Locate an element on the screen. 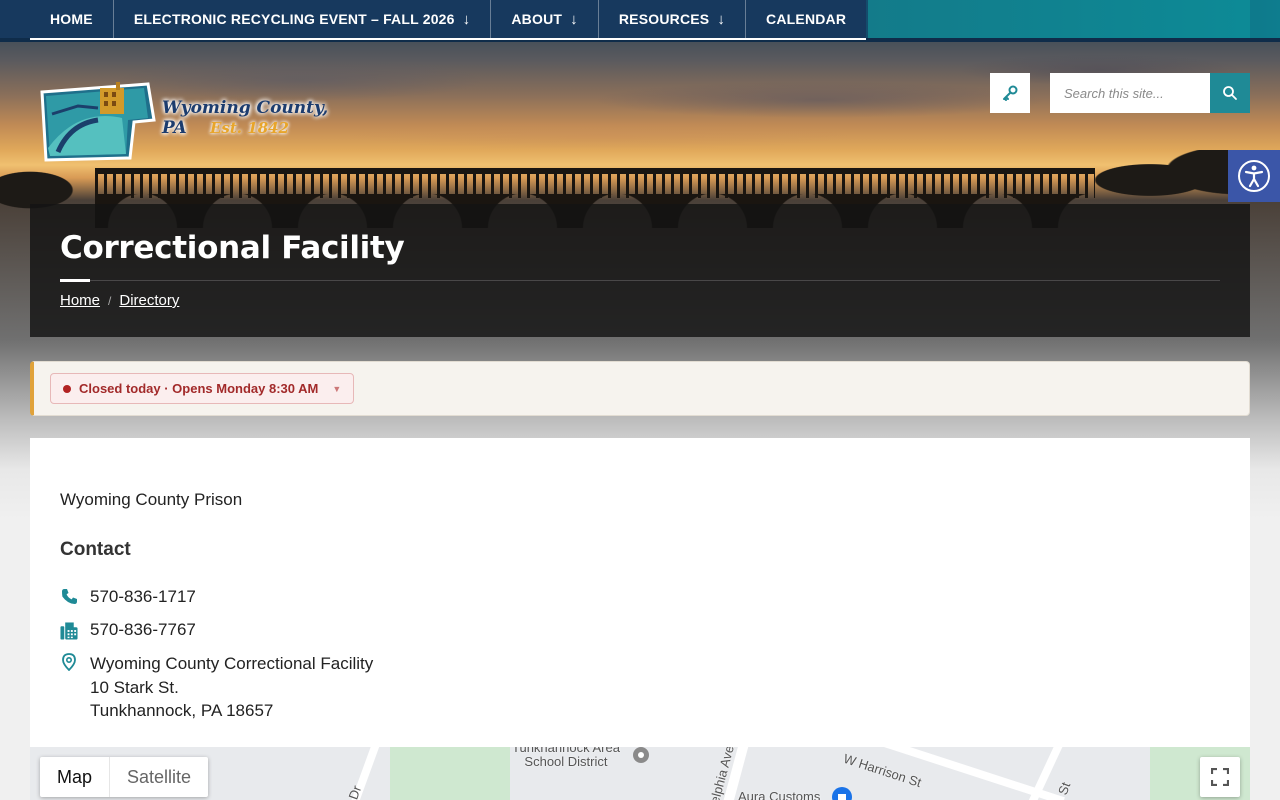 The height and width of the screenshot is (800, 1280). hours-status-toggle: Closed today · Opens Monday 8:30 AM ▼ is located at coordinates (202, 388).